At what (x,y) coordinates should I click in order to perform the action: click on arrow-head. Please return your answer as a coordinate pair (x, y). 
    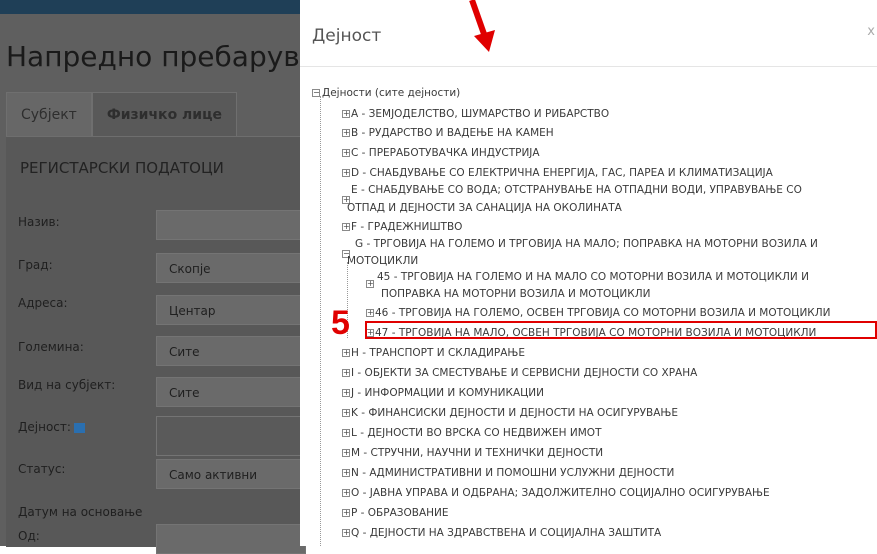
    Looking at the image, I should click on (484, 41).